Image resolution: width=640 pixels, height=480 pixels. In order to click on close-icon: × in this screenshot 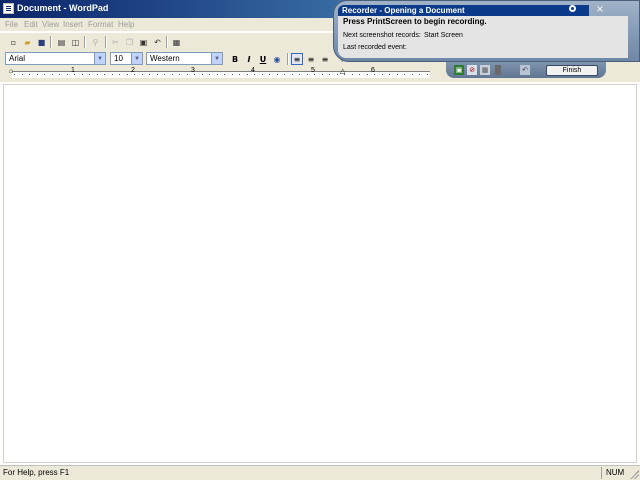, I will do `click(600, 9)`.